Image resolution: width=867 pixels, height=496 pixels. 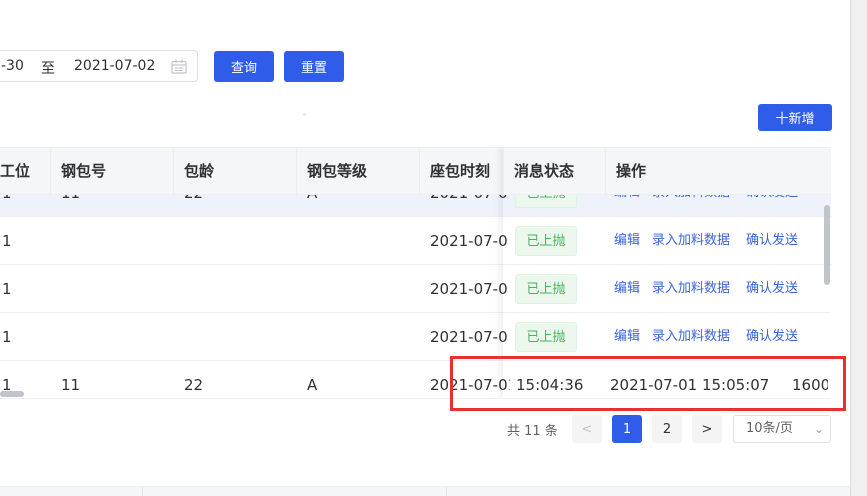 I want to click on date-range-picker: -30 至 2021-07-02, so click(x=99, y=66).